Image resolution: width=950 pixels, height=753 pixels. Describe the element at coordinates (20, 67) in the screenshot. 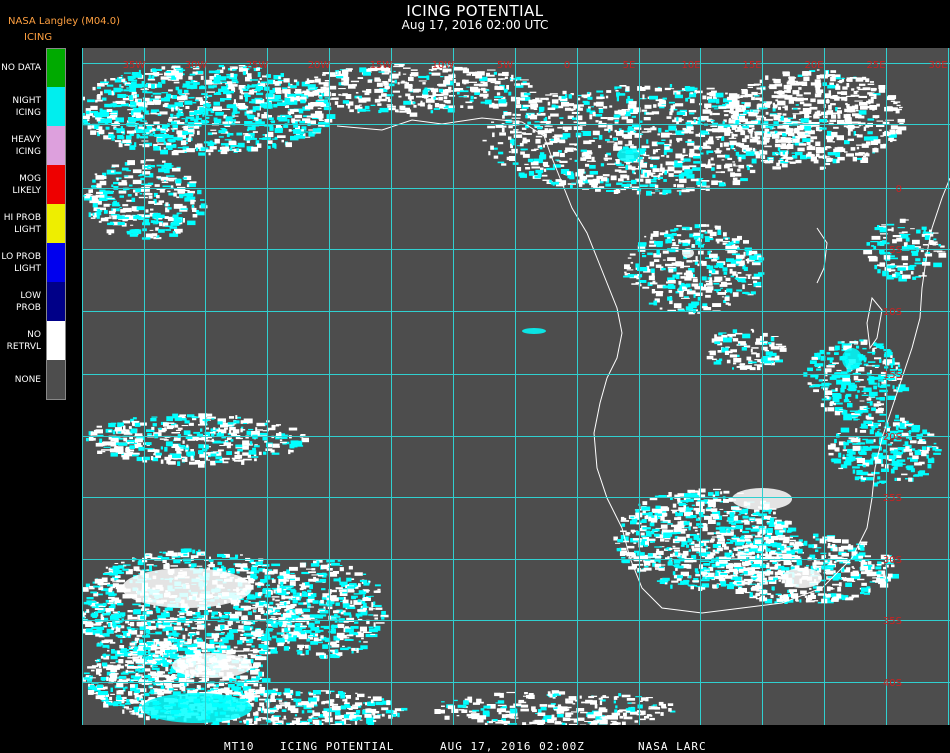

I see `legend-label: NO DATA` at that location.